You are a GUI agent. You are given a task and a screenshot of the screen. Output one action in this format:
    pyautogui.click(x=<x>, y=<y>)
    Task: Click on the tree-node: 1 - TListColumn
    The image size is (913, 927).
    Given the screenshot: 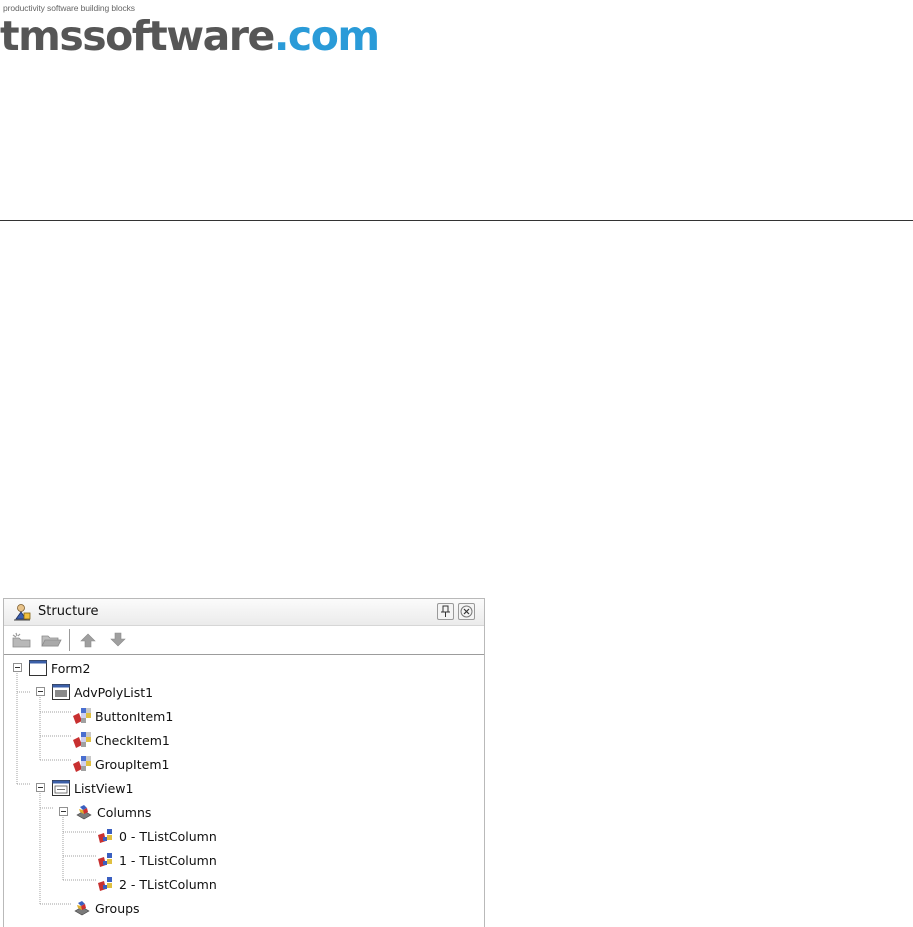 What is the action you would take?
    pyautogui.click(x=112, y=860)
    